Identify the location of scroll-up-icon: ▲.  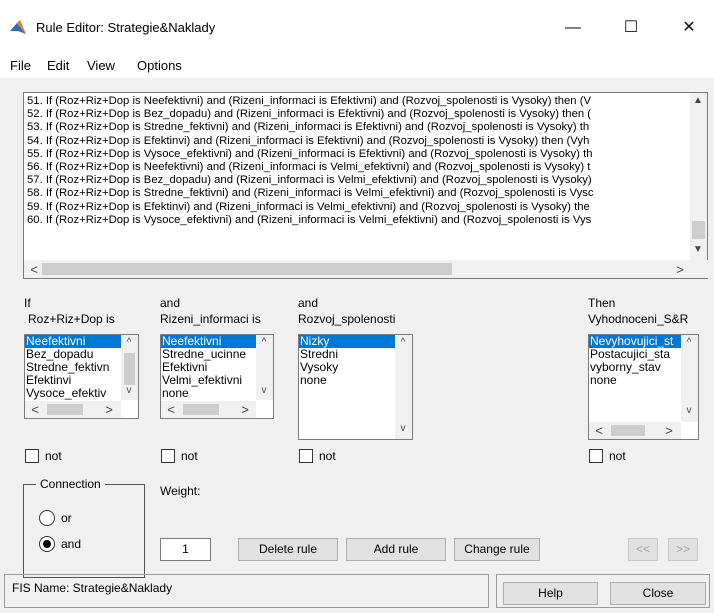
(698, 100).